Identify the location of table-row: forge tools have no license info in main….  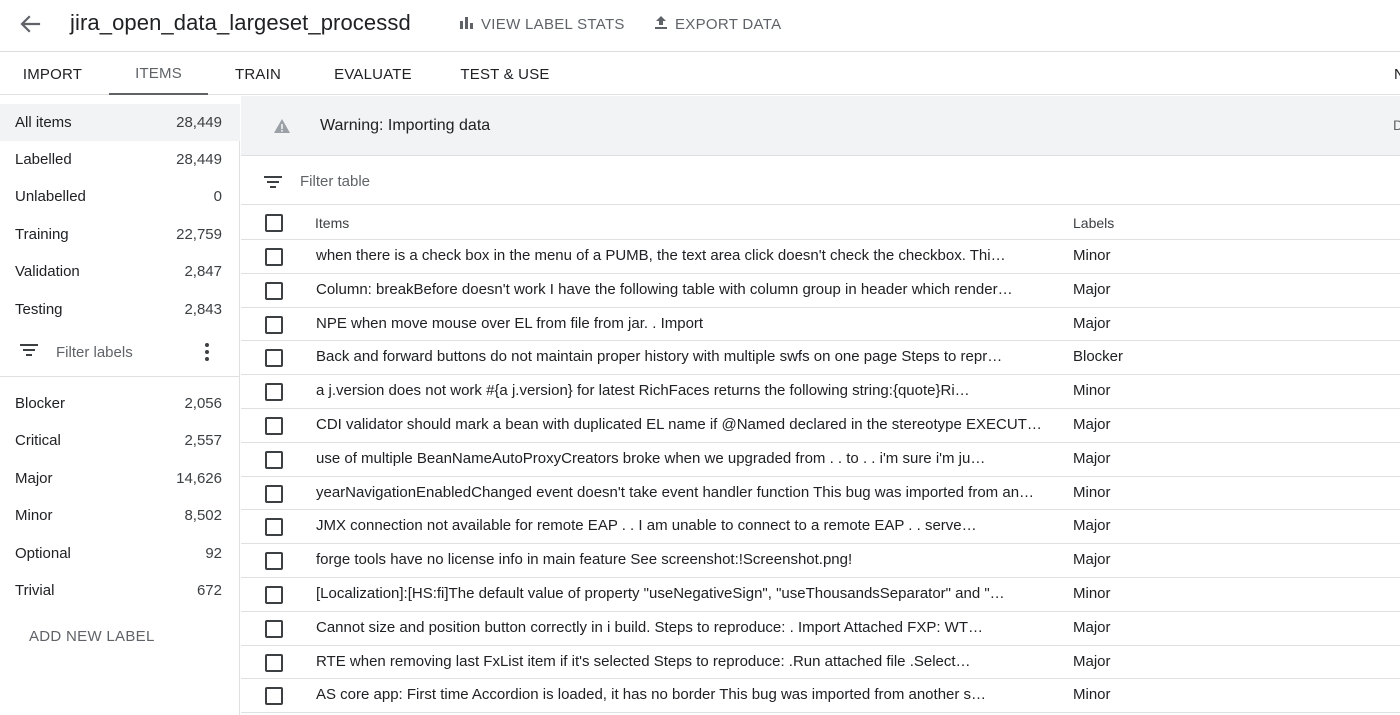
(820, 561).